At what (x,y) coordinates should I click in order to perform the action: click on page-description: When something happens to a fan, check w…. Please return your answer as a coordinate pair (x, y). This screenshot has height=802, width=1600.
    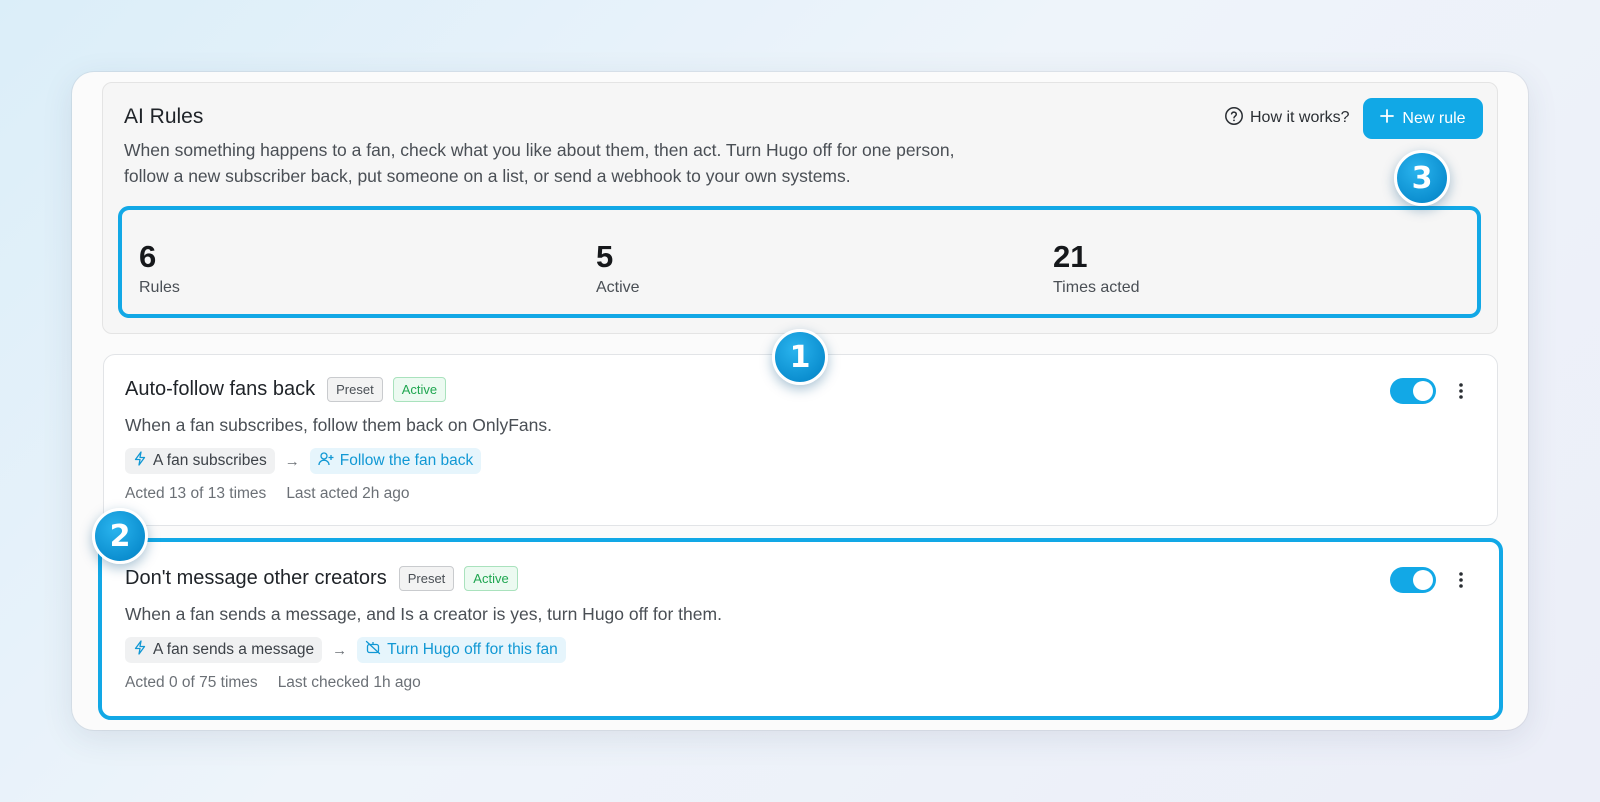
    Looking at the image, I should click on (539, 163).